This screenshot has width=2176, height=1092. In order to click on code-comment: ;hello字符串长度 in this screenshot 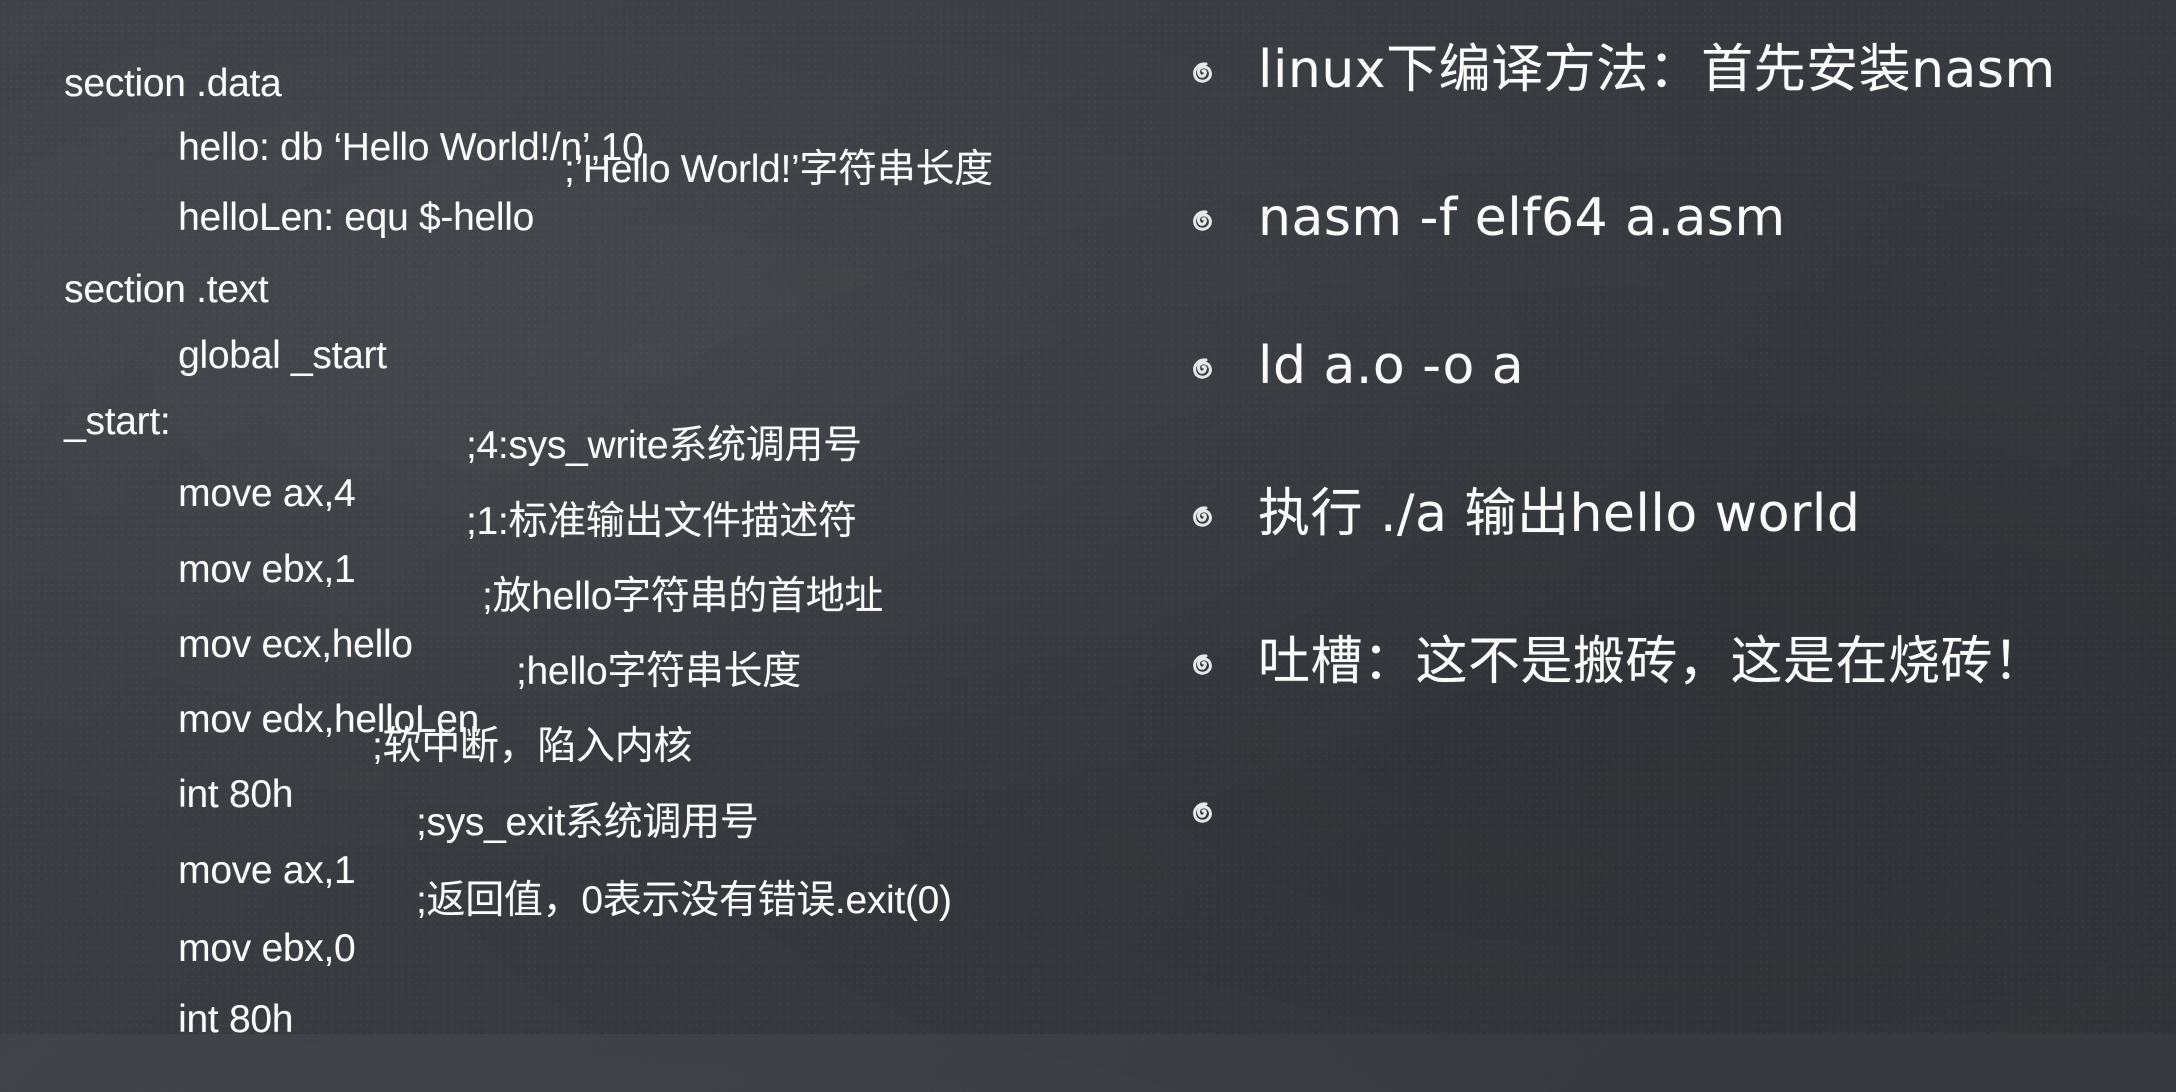, I will do `click(658, 671)`.